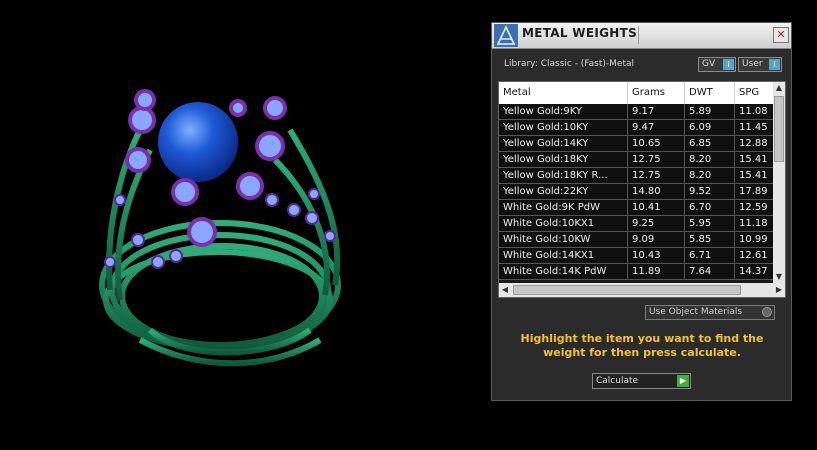 The width and height of the screenshot is (817, 450). Describe the element at coordinates (656, 111) in the screenshot. I see `grams-cell: 9.17` at that location.